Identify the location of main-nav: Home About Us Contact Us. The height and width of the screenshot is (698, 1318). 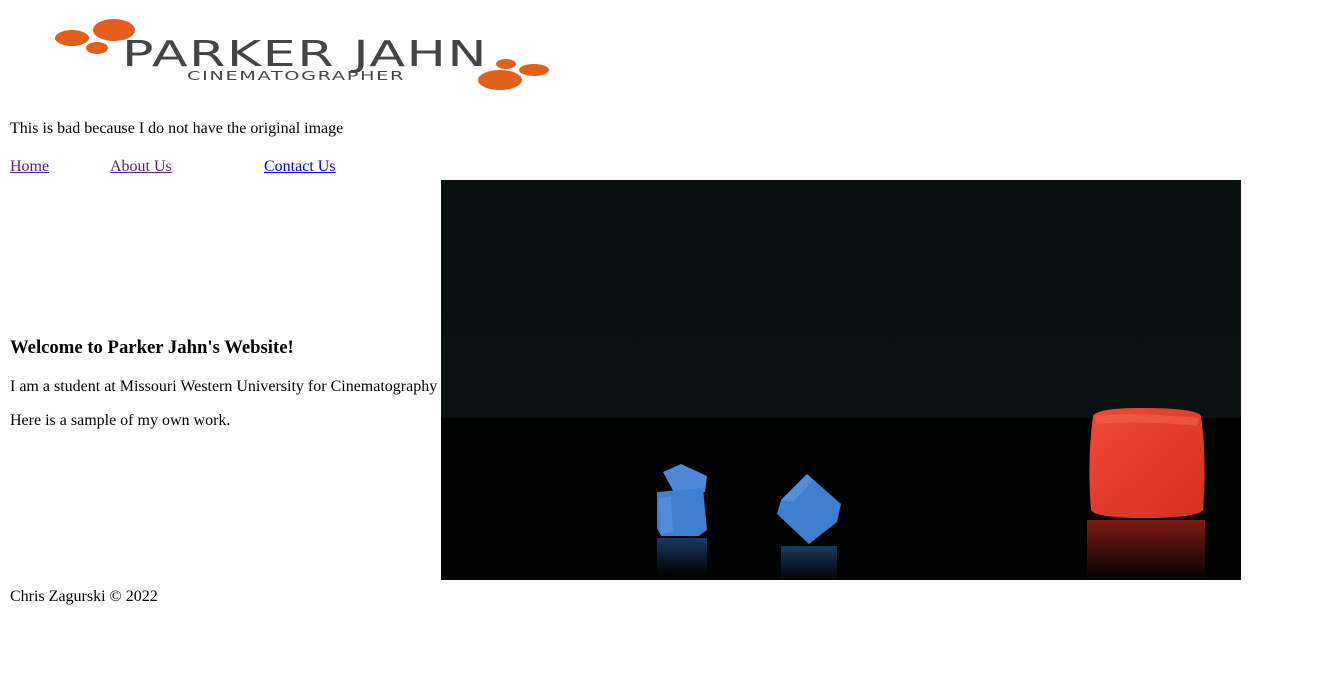
(220, 167).